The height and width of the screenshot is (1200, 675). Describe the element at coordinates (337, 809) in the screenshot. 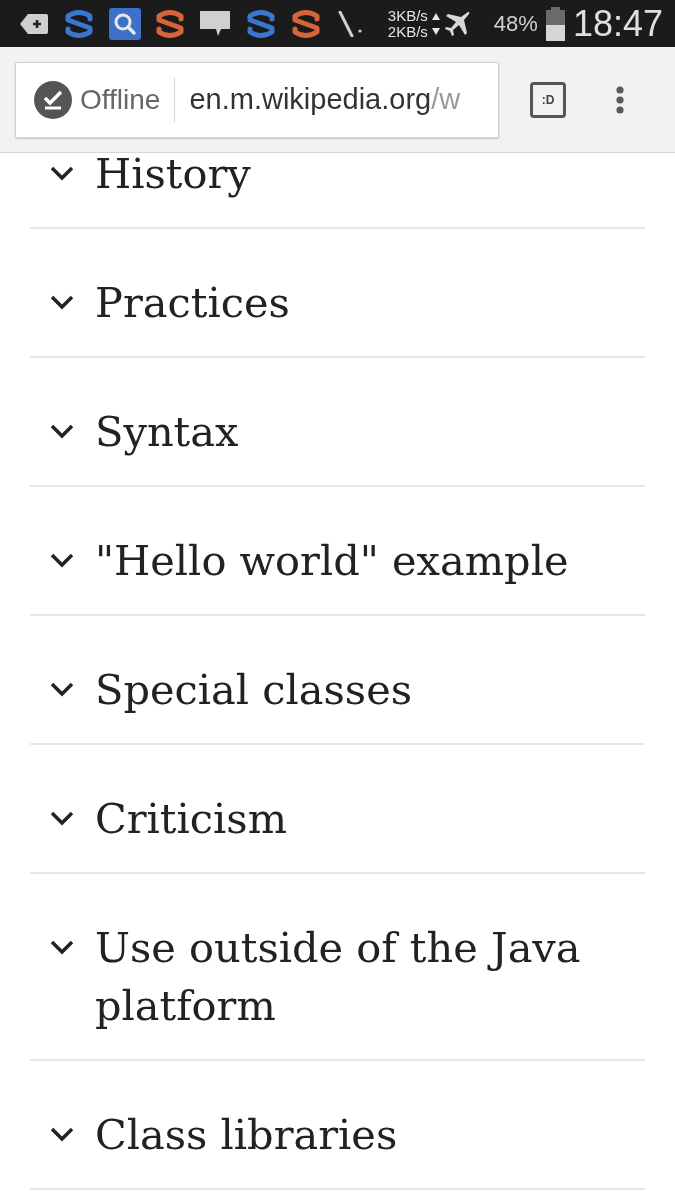

I see `section-heading: Criticism` at that location.